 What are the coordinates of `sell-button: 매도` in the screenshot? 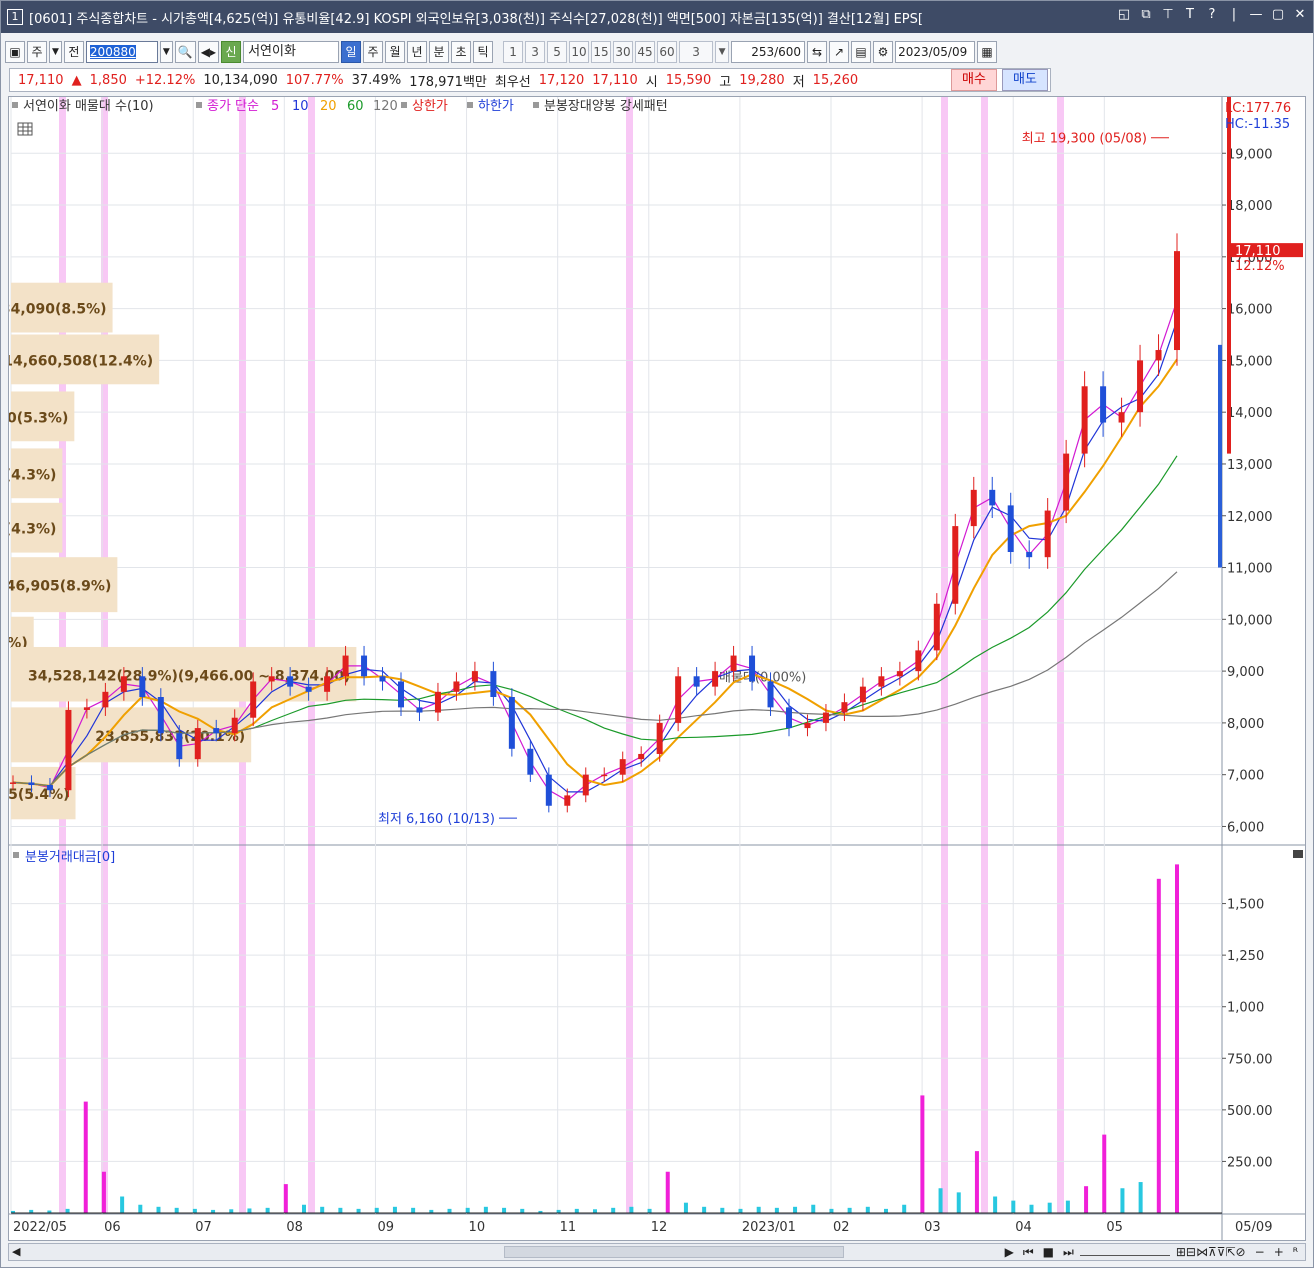 It's located at (1025, 80).